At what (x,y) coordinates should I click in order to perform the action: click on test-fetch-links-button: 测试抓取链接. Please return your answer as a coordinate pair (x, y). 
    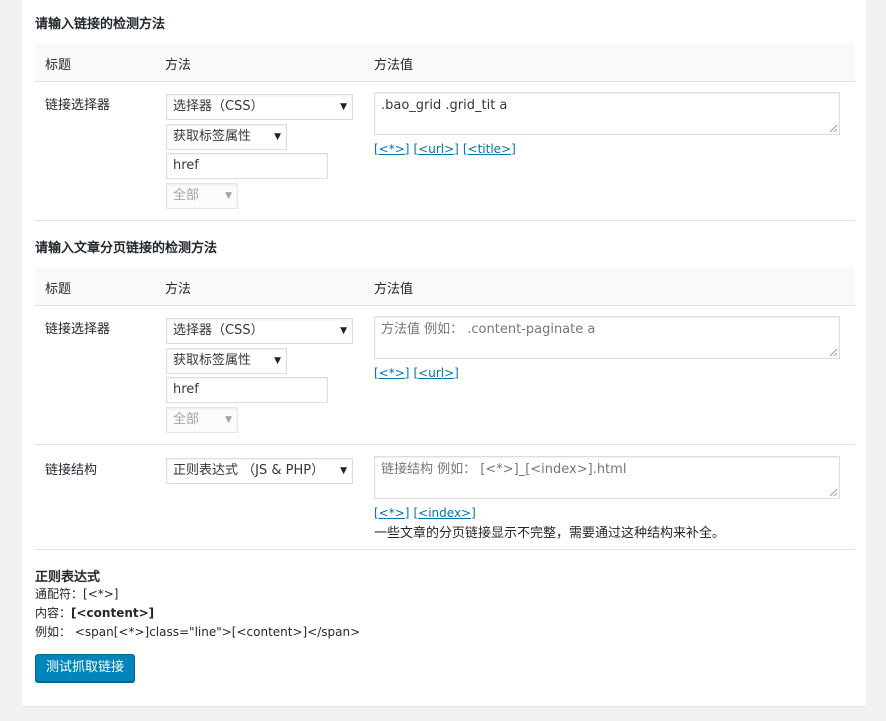
    Looking at the image, I should click on (85, 668).